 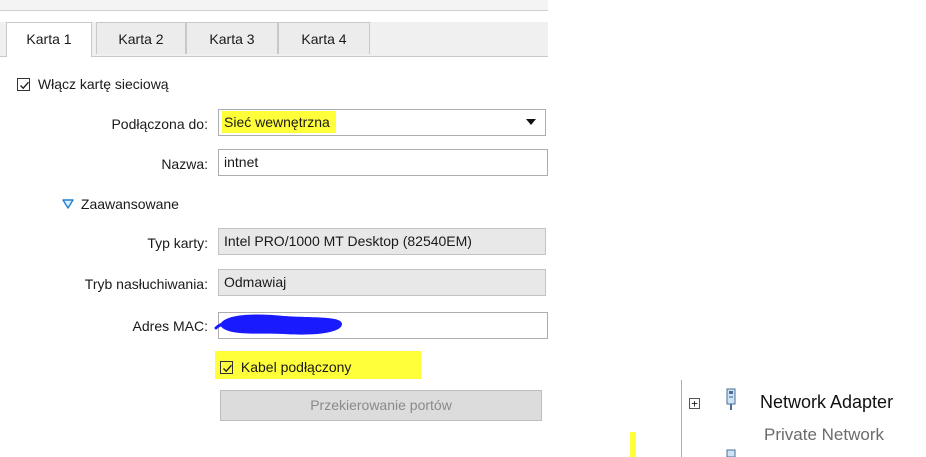 I want to click on enable-adapter-label: Włącz kartę sieciową, so click(x=103, y=84).